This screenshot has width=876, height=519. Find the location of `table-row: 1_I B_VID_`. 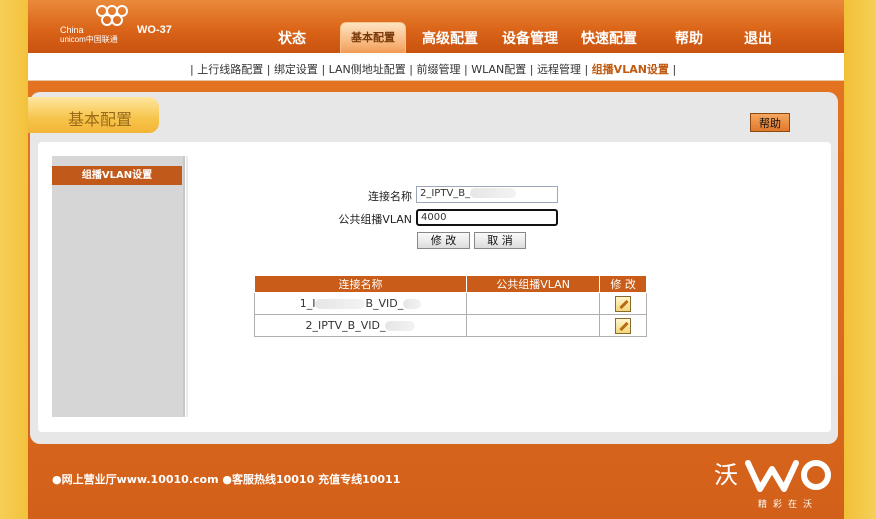

table-row: 1_I B_VID_ is located at coordinates (450, 303).